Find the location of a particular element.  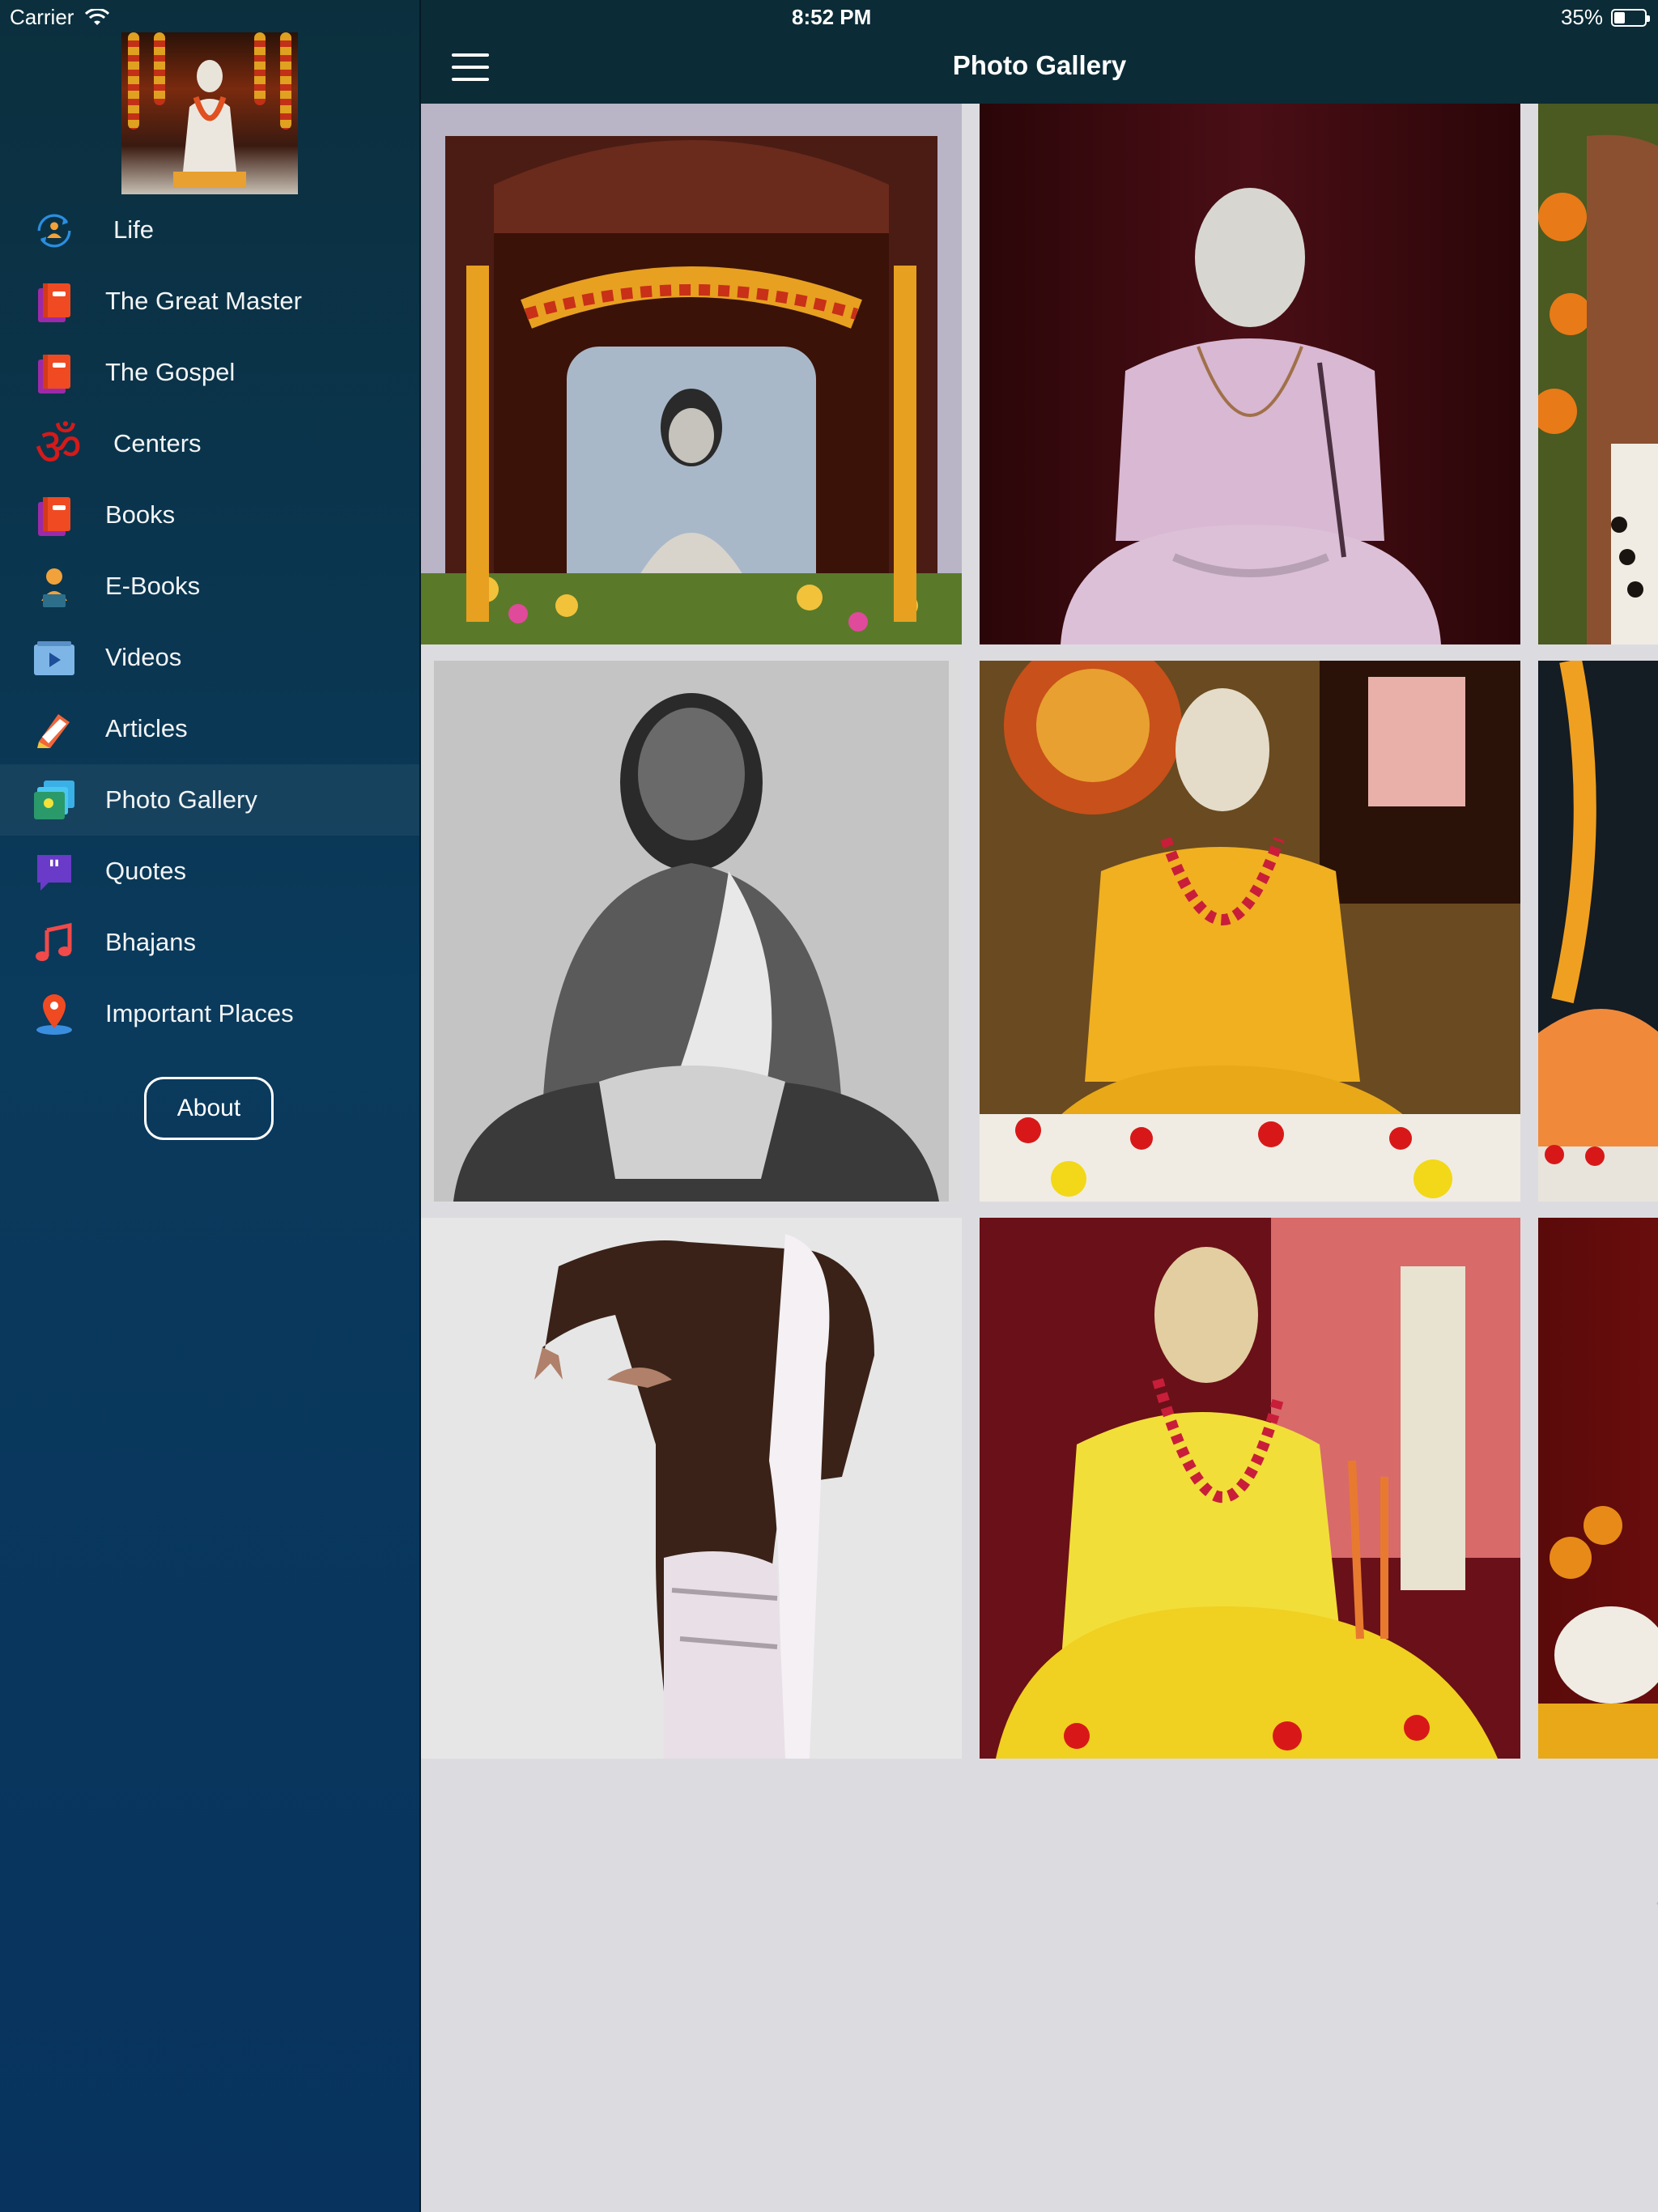

quote-icon: " is located at coordinates (54, 872).